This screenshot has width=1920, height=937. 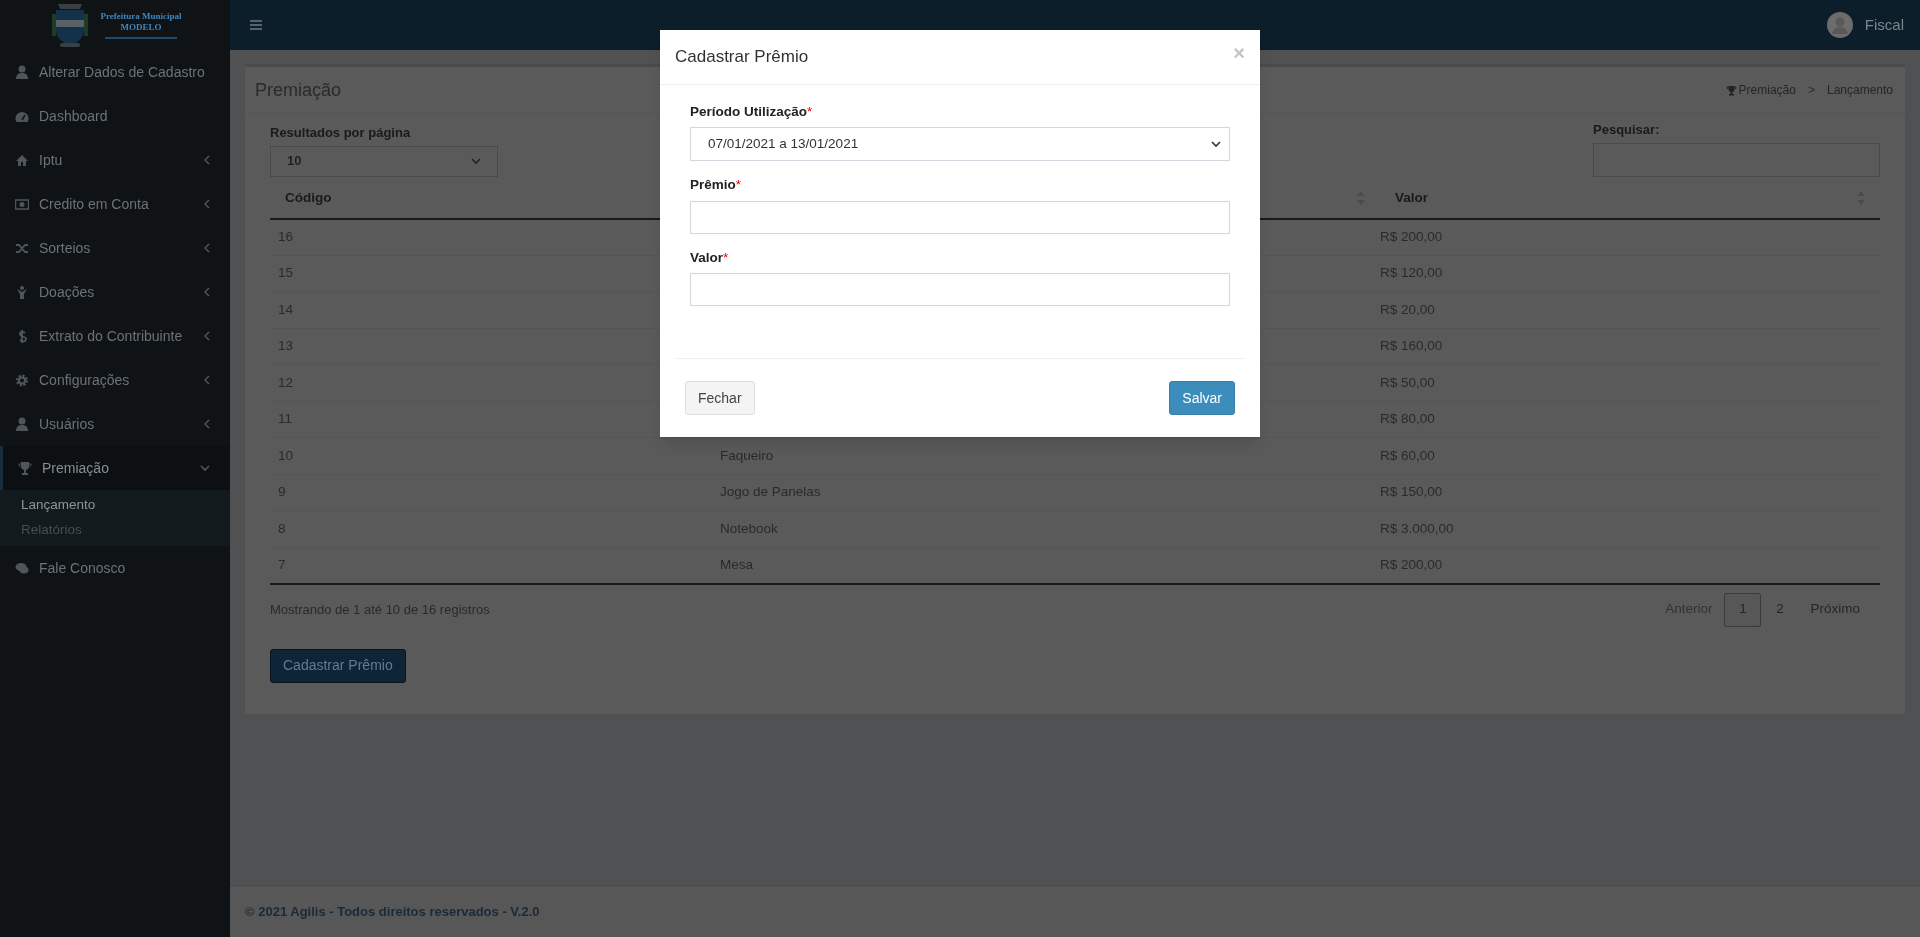 I want to click on home-icon, so click(x=22, y=160).